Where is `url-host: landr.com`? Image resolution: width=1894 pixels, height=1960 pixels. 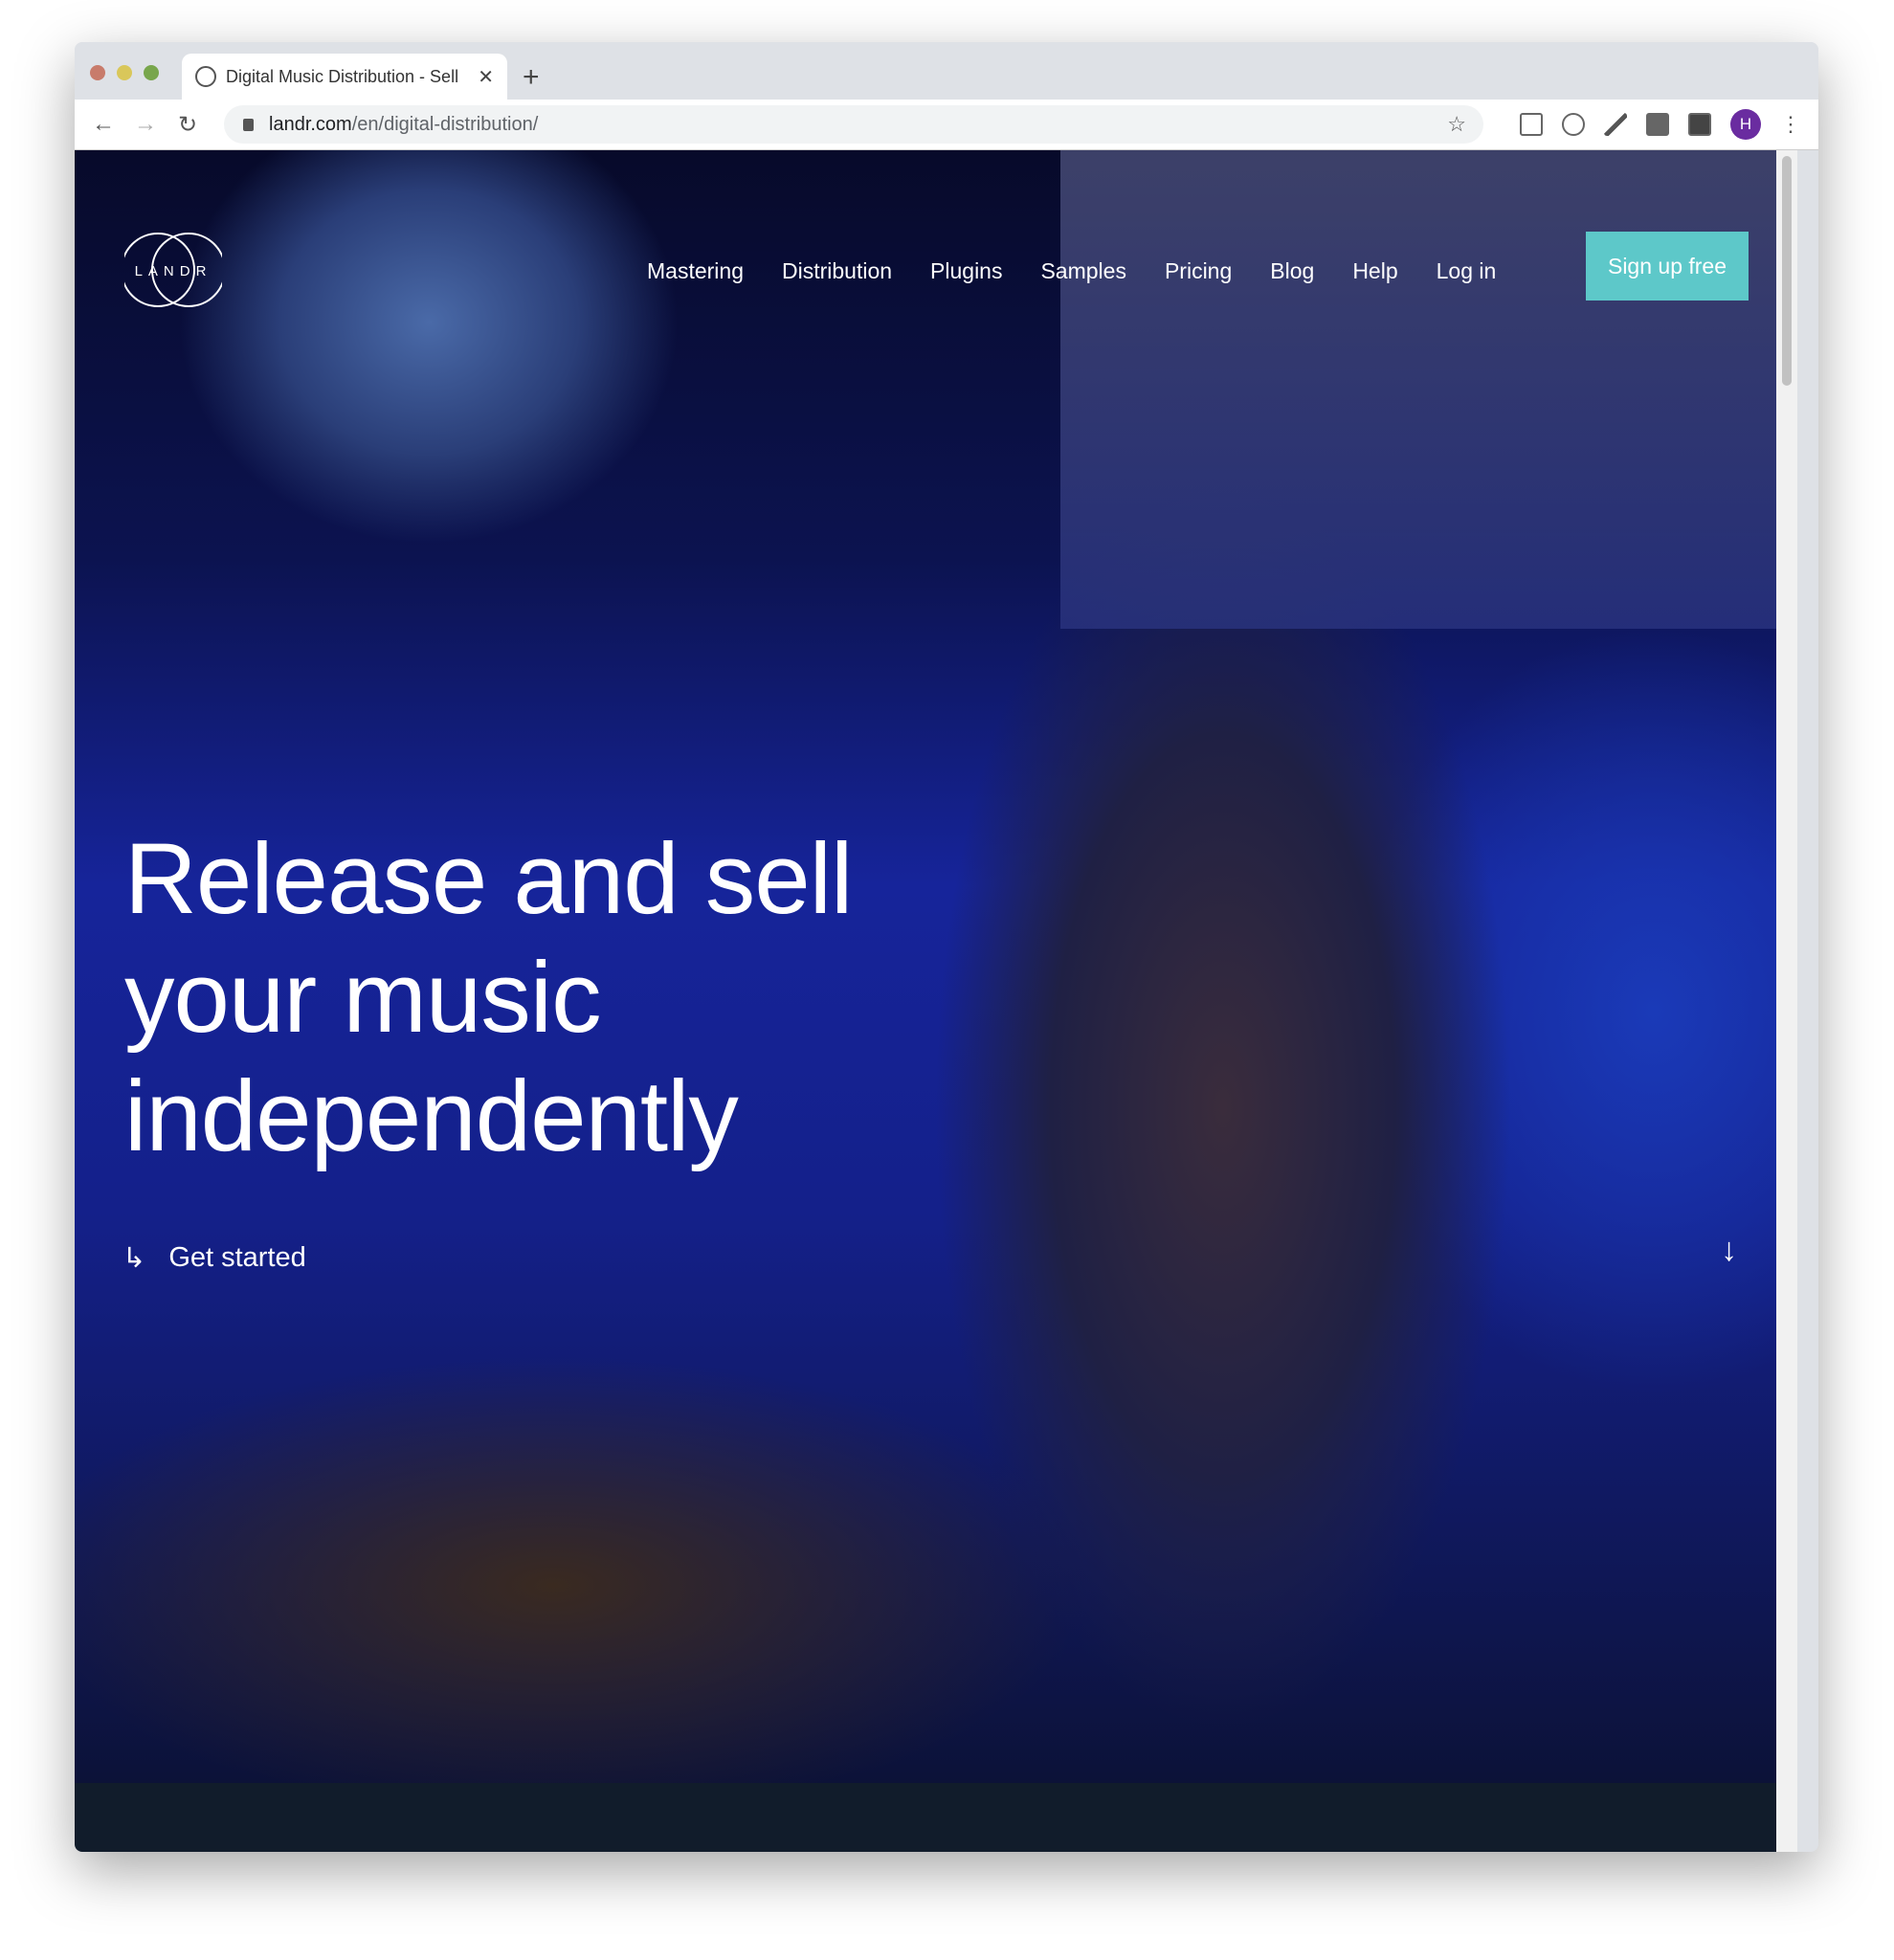
url-host: landr.com is located at coordinates (310, 124).